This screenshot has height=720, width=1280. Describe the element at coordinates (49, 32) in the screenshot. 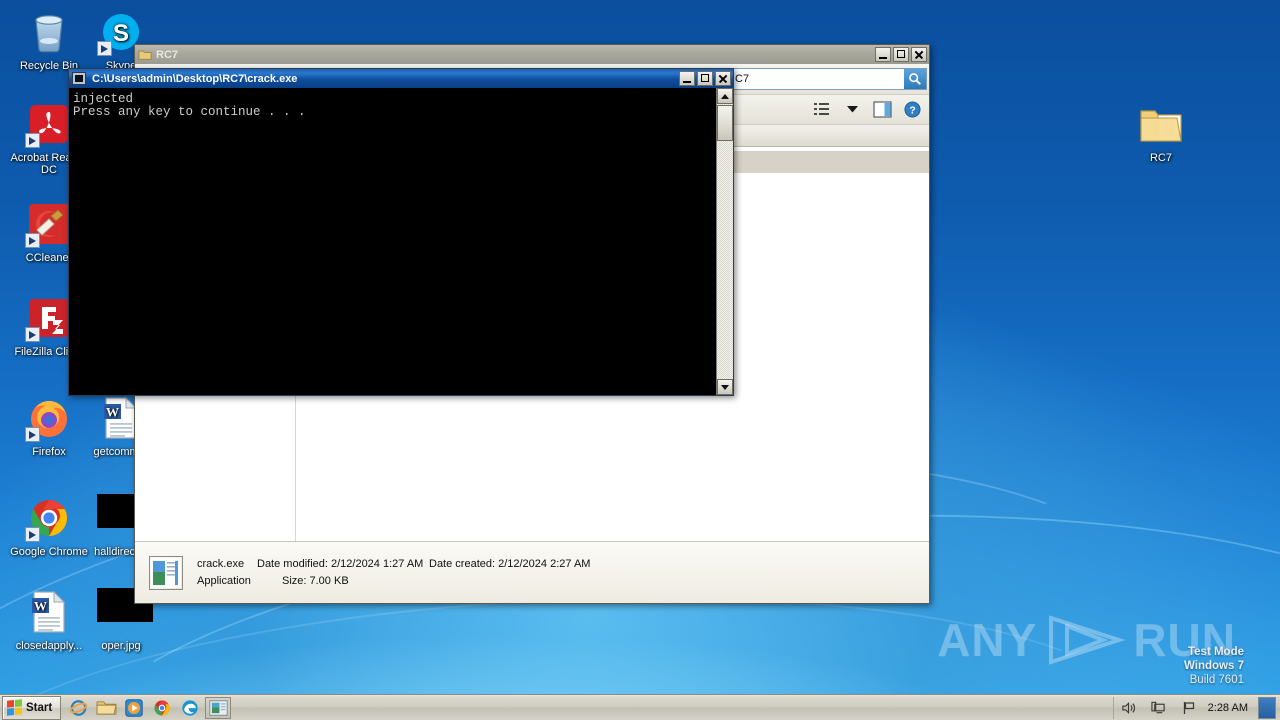

I see `recycle-bin-icon` at that location.